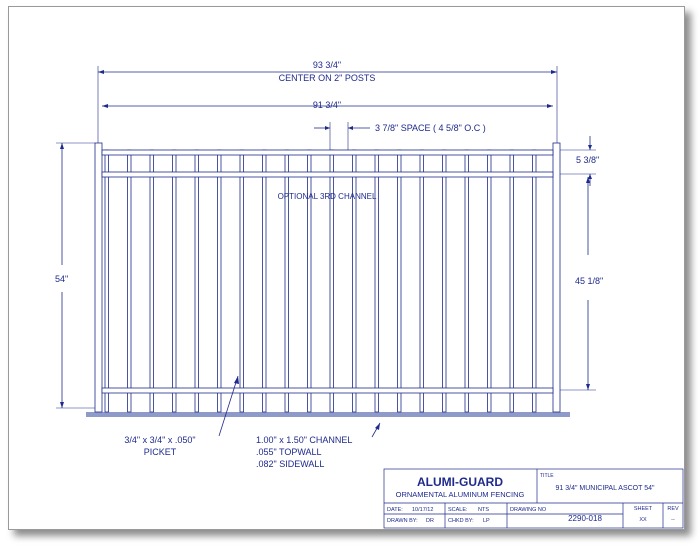  Describe the element at coordinates (402, 521) in the screenshot. I see `drawn-by-label: DRAWN BY:` at that location.